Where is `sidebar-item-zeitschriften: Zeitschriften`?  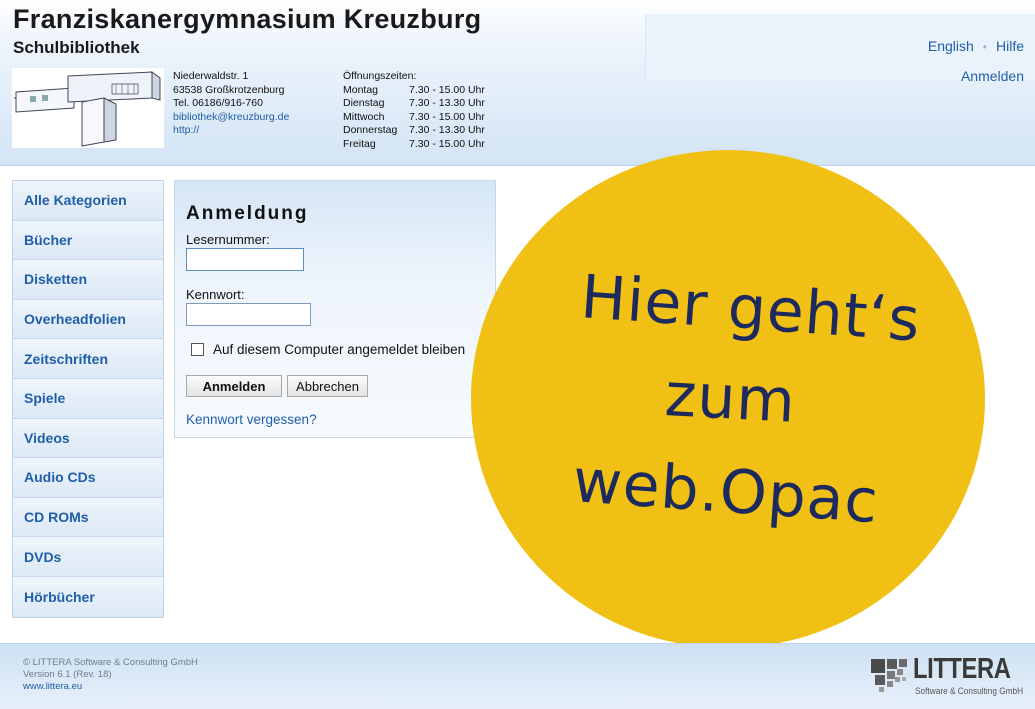 sidebar-item-zeitschriften: Zeitschriften is located at coordinates (88, 359).